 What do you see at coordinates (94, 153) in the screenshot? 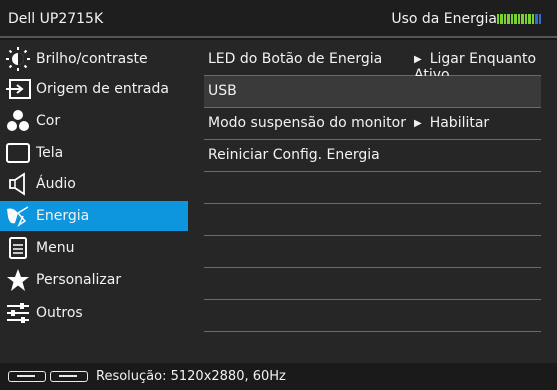
I see `sidebar-item-display: Tela` at bounding box center [94, 153].